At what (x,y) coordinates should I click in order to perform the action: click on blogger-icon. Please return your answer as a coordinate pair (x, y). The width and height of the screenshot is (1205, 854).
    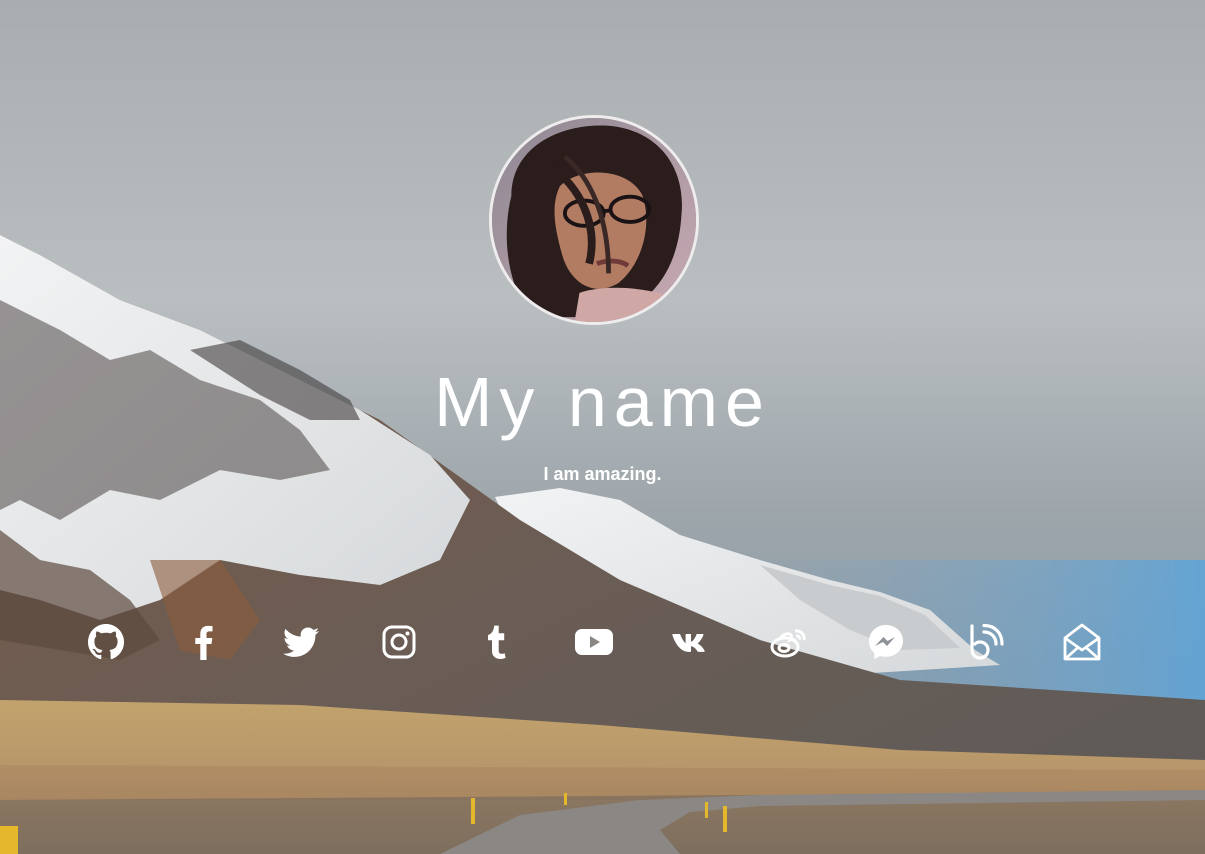
    Looking at the image, I should click on (987, 641).